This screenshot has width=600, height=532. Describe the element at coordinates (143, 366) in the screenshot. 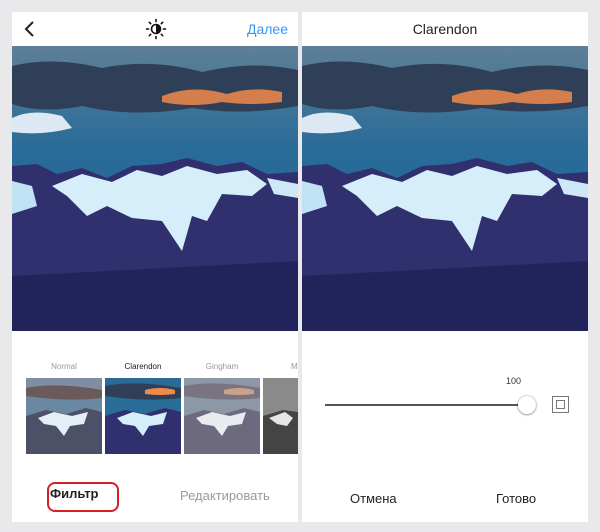

I see `filter-name-clarendon: Clarendon` at that location.